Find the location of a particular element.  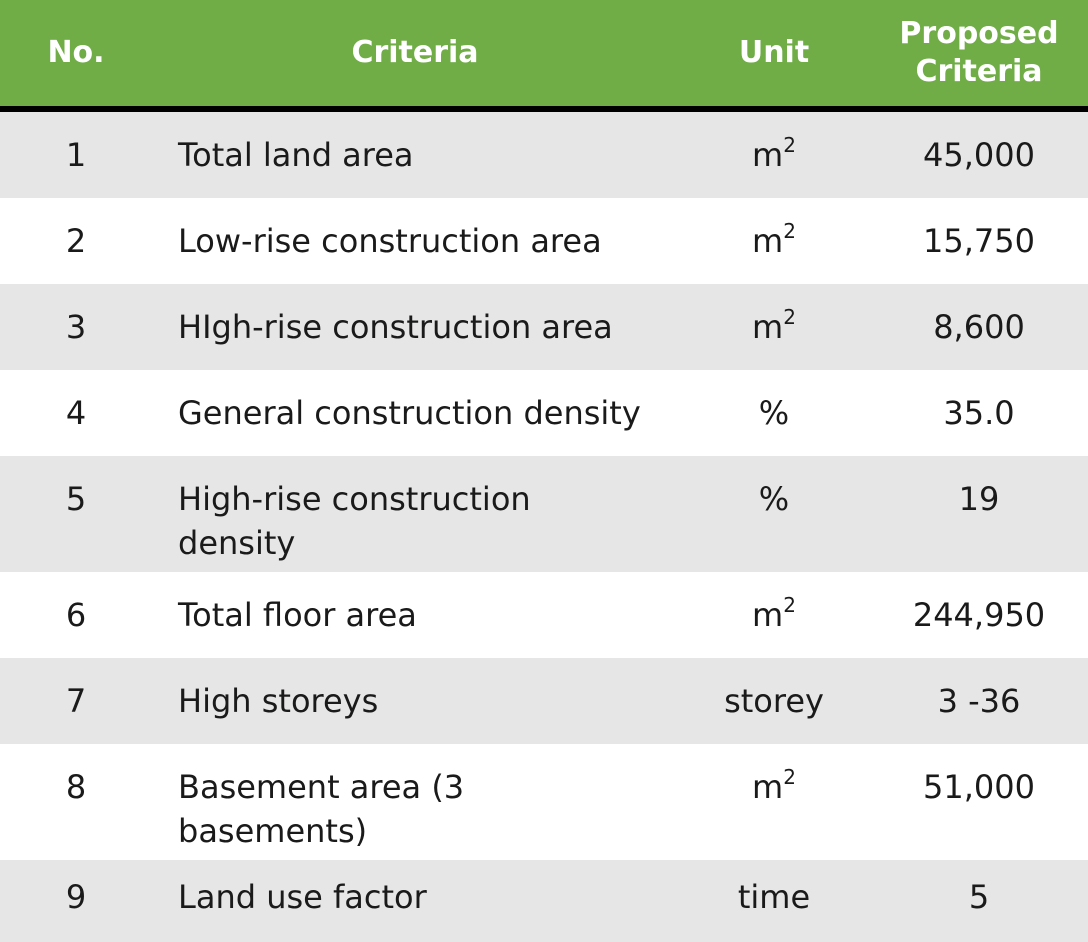

table-row: 4 General construction density % 35.0 is located at coordinates (544, 413).